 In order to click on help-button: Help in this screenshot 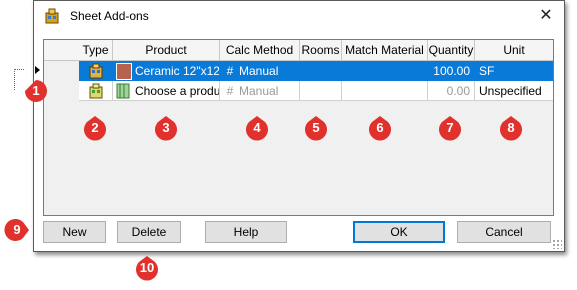, I will do `click(246, 232)`.